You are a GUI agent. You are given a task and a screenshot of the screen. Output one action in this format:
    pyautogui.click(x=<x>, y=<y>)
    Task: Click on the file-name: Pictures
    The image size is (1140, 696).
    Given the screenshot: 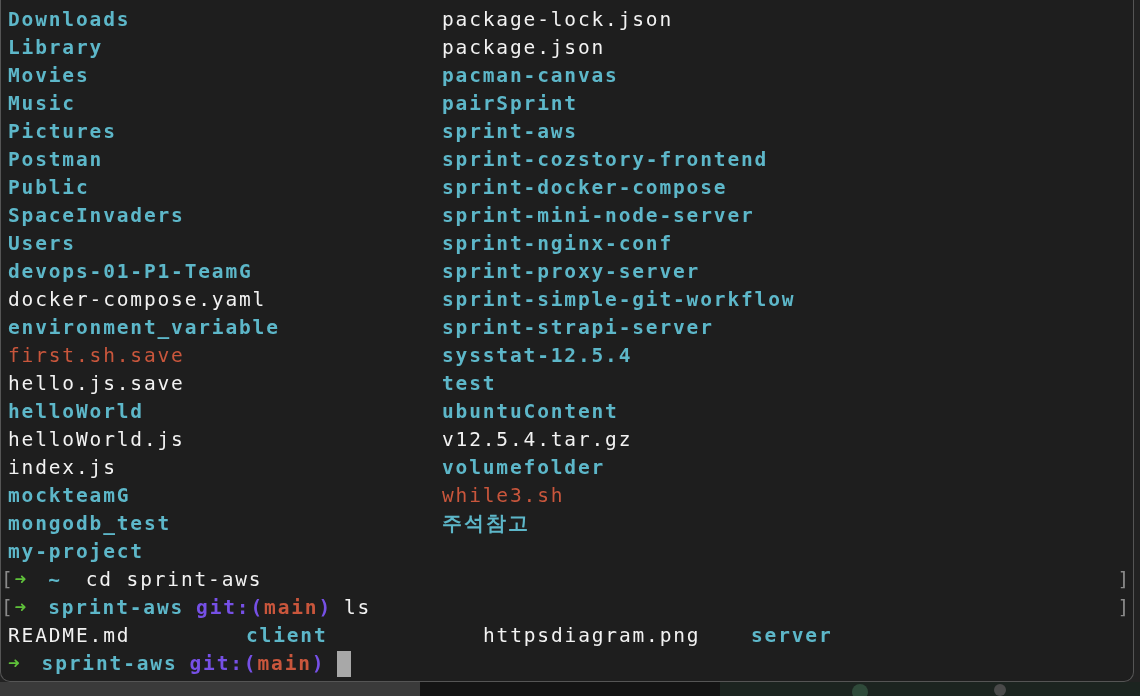 What is the action you would take?
    pyautogui.click(x=62, y=132)
    